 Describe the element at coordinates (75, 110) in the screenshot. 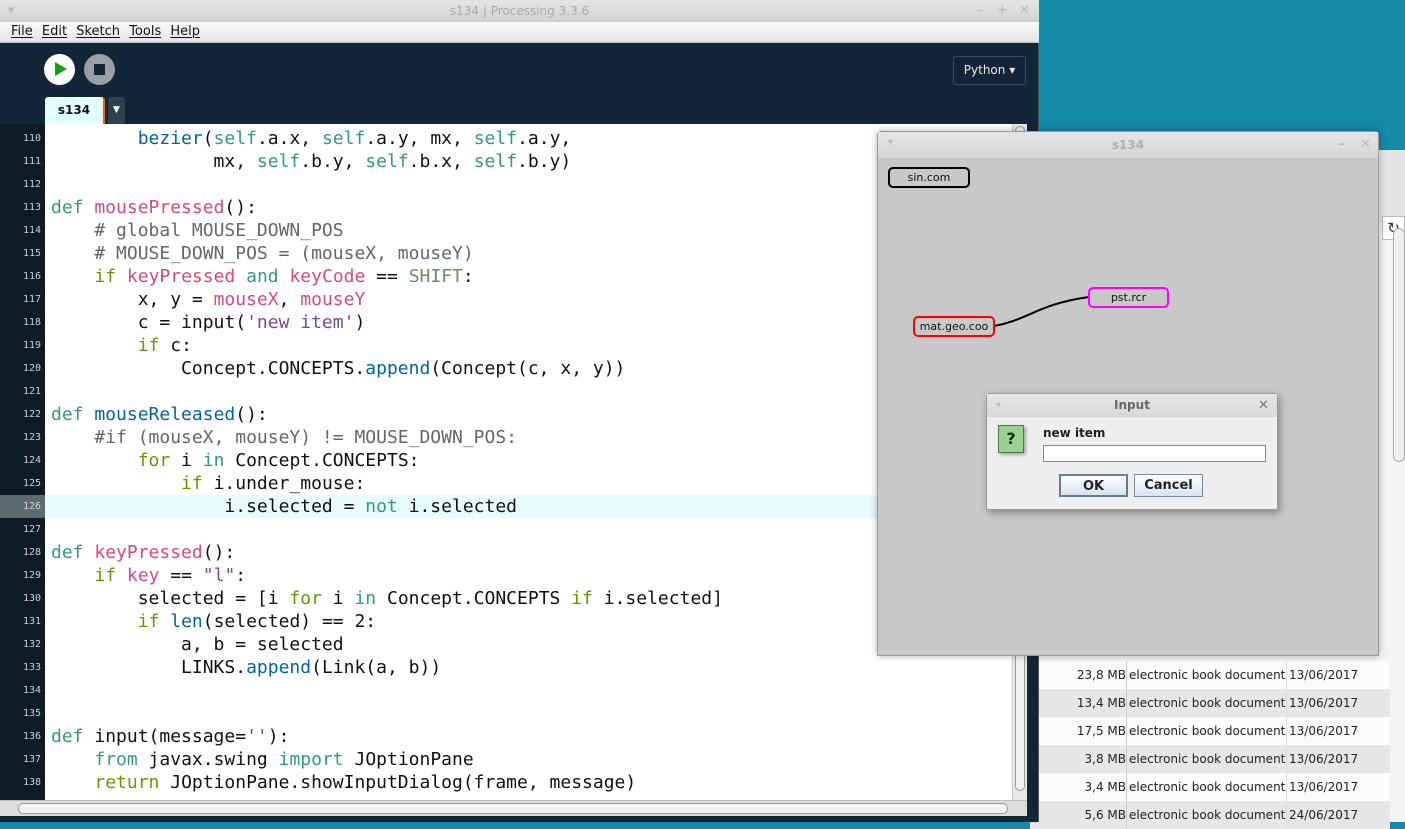

I see `tab-s134: s134` at that location.